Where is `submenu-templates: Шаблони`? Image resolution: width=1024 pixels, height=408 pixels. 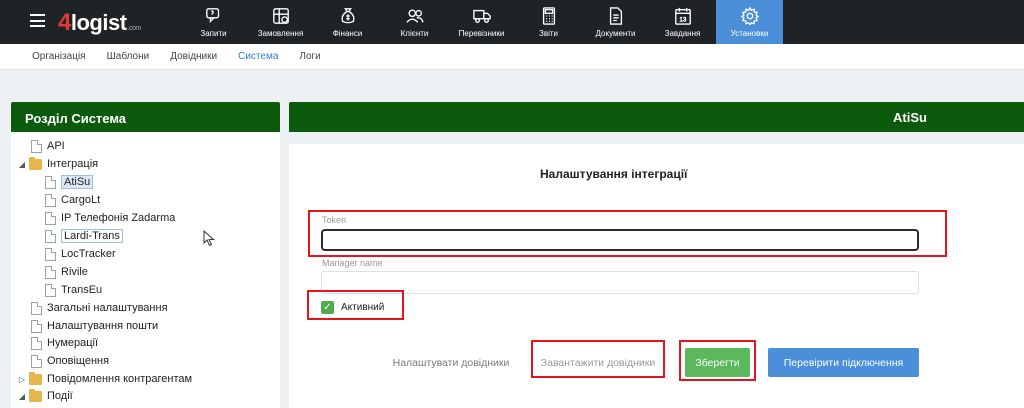
submenu-templates: Шаблони is located at coordinates (128, 56).